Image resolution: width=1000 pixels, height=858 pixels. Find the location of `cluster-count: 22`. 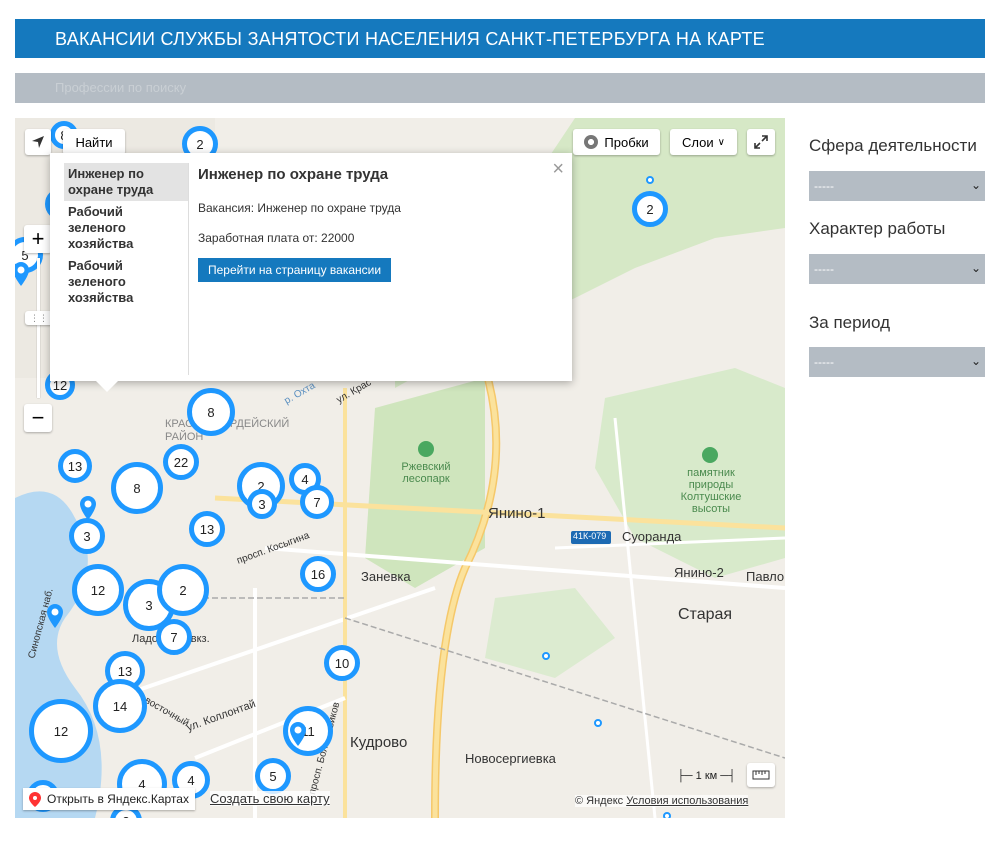

cluster-count: 22 is located at coordinates (181, 462).